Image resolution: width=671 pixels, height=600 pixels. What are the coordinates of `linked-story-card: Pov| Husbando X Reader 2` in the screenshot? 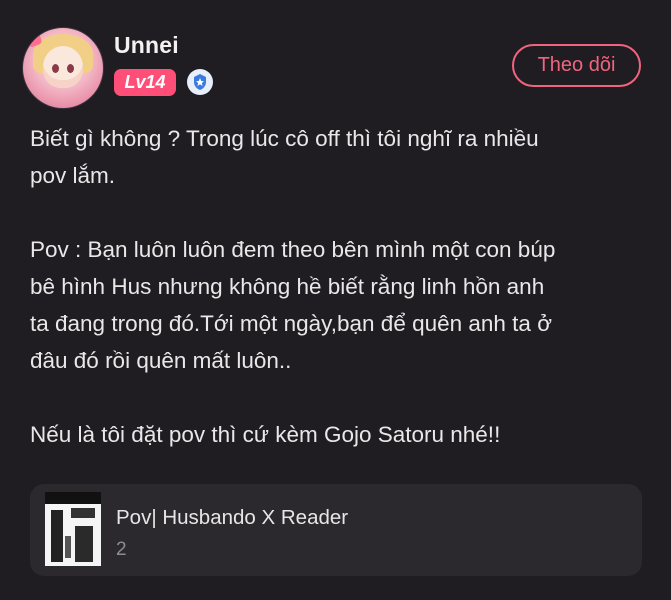 It's located at (336, 530).